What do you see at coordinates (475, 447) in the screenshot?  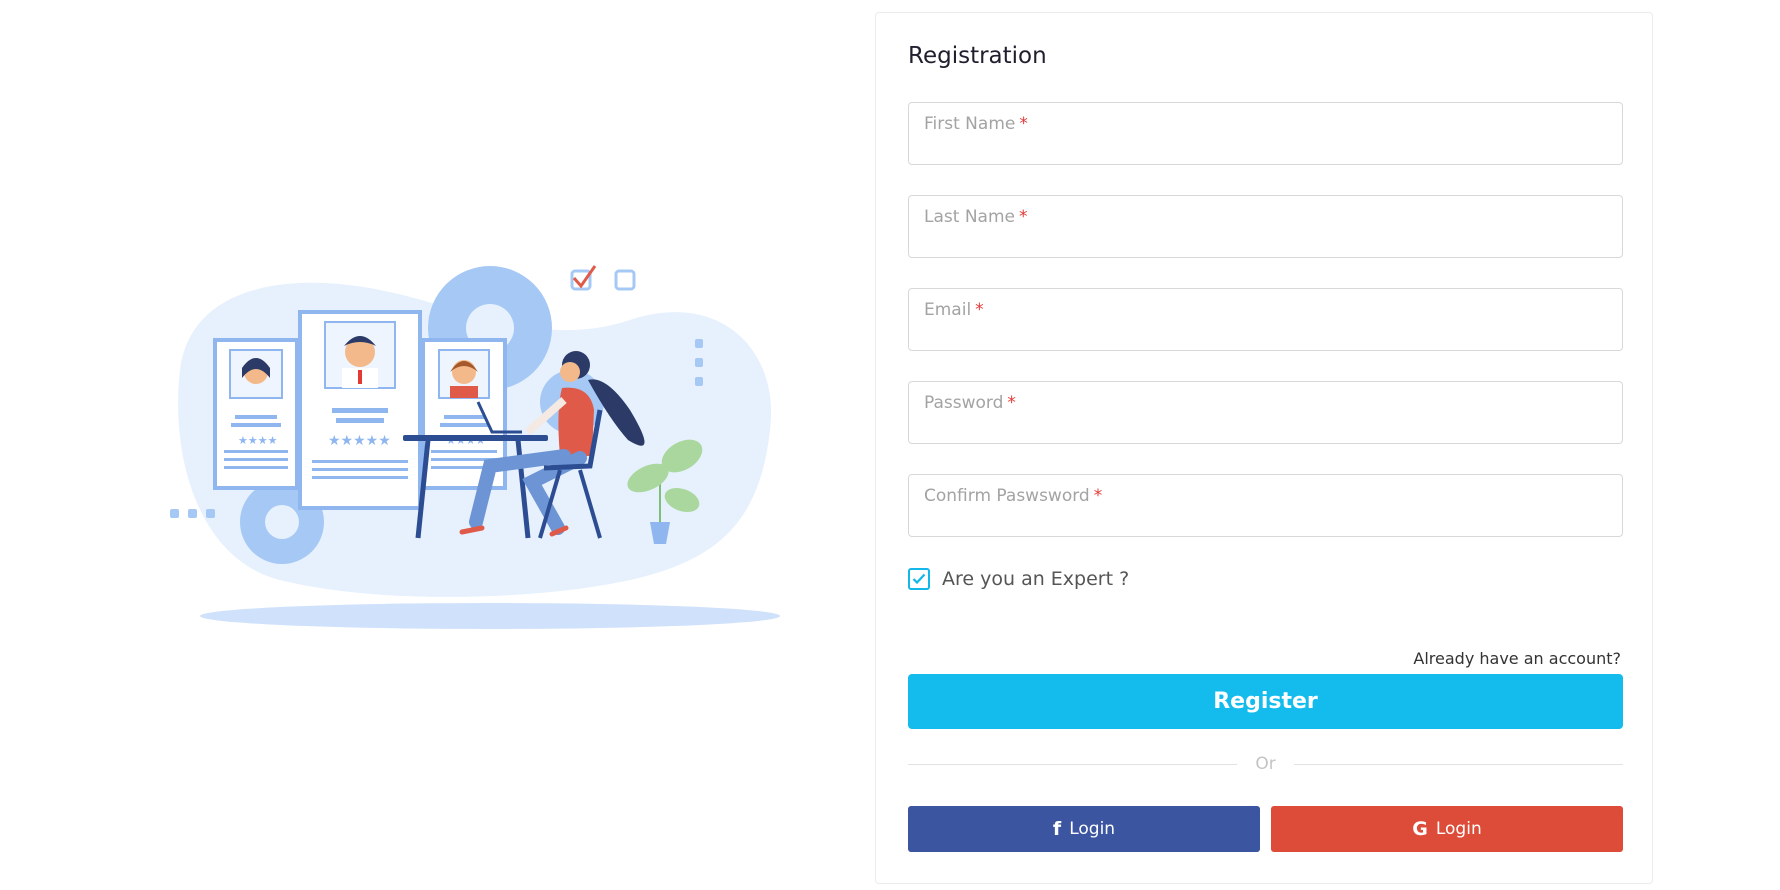 I see `registration-illustration: ★★★★ ★★★★★ ★★★★` at bounding box center [475, 447].